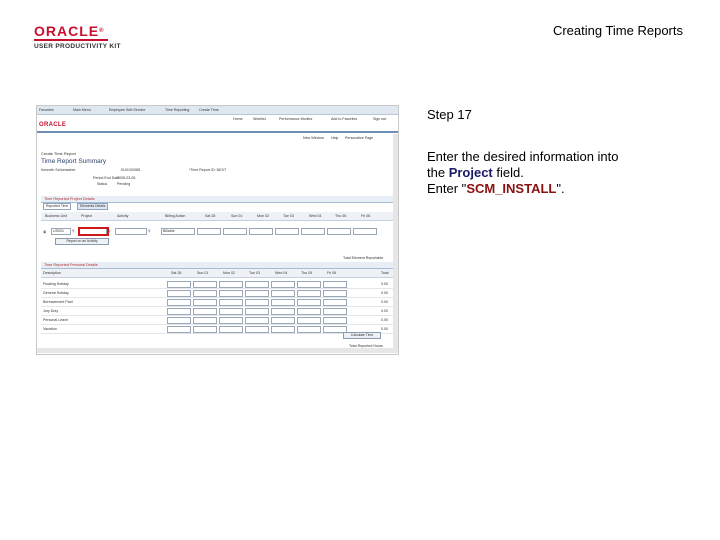 The height and width of the screenshot is (540, 720). What do you see at coordinates (363, 258) in the screenshot?
I see `totals-link: Total Element Reportable` at bounding box center [363, 258].